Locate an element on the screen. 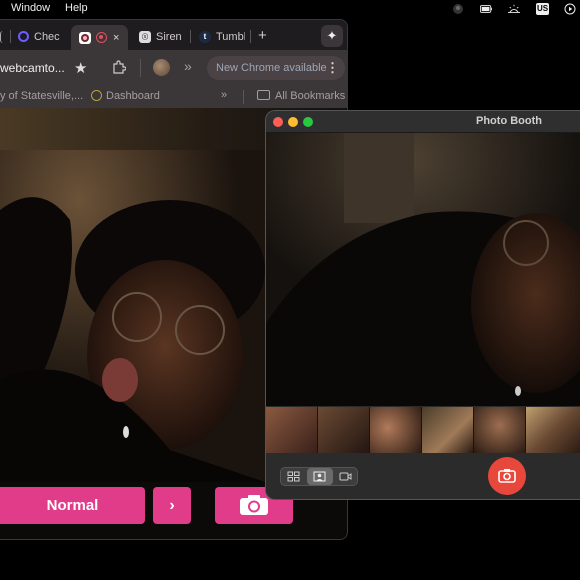 The image size is (580, 580). bookmark-label: All Bookmarks is located at coordinates (310, 96).